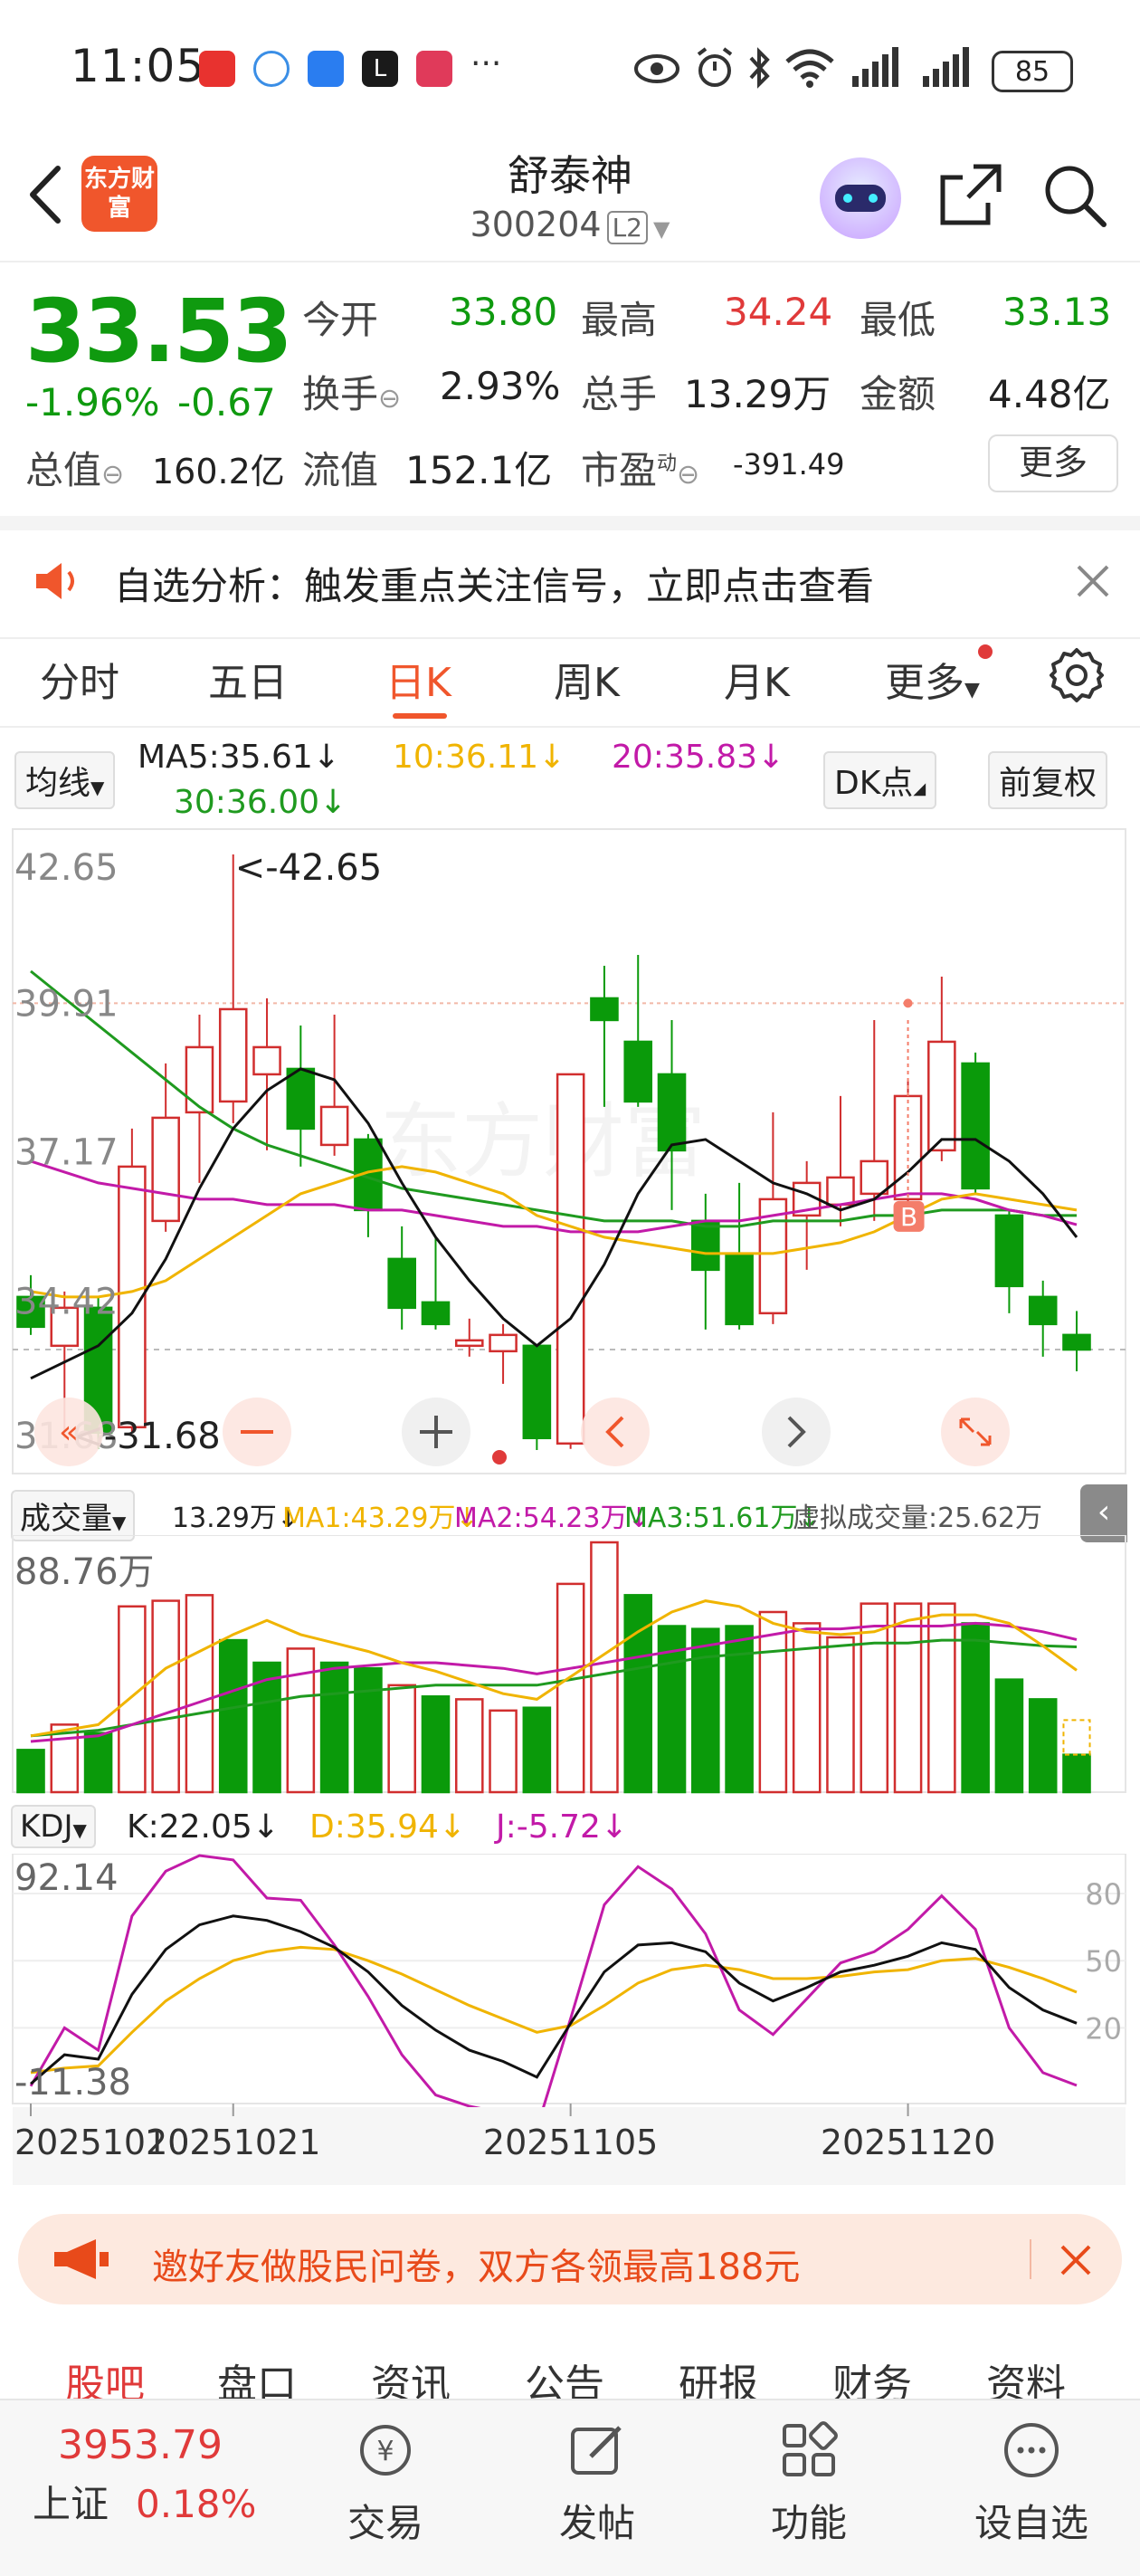 This screenshot has width=1140, height=2576. What do you see at coordinates (1074, 195) in the screenshot?
I see `search-icon` at bounding box center [1074, 195].